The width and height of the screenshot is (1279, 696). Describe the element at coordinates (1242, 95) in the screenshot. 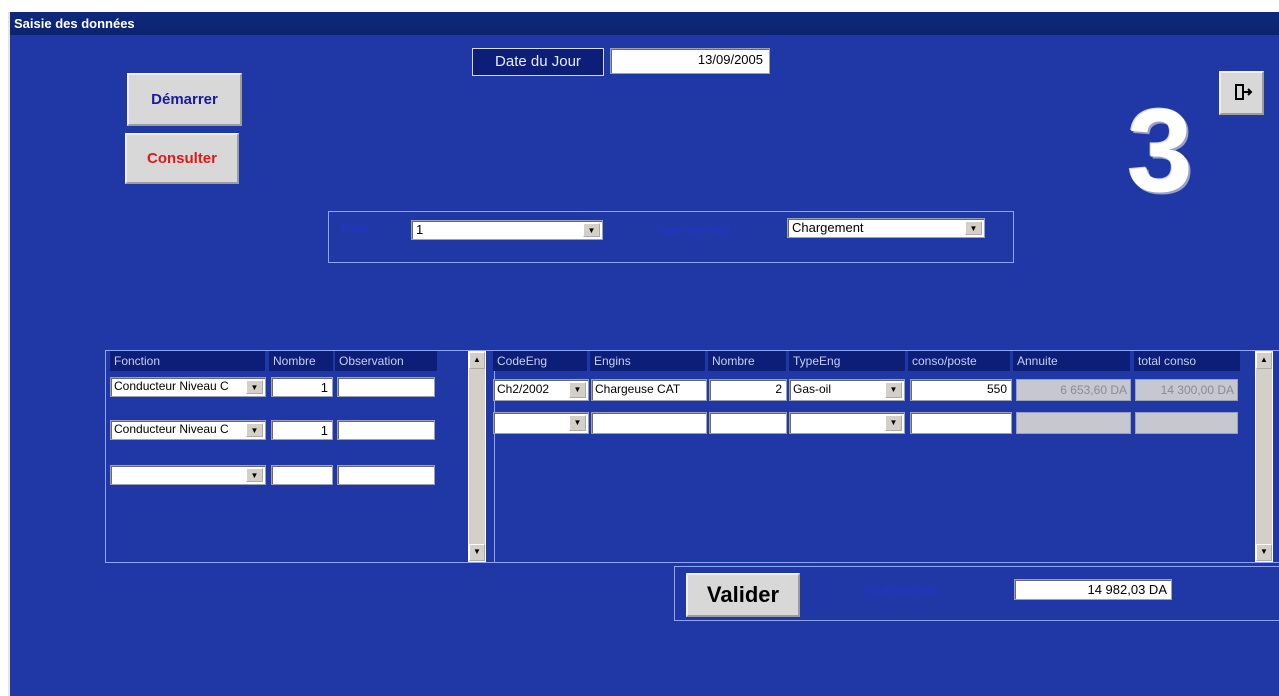

I see `exit-door-icon` at that location.